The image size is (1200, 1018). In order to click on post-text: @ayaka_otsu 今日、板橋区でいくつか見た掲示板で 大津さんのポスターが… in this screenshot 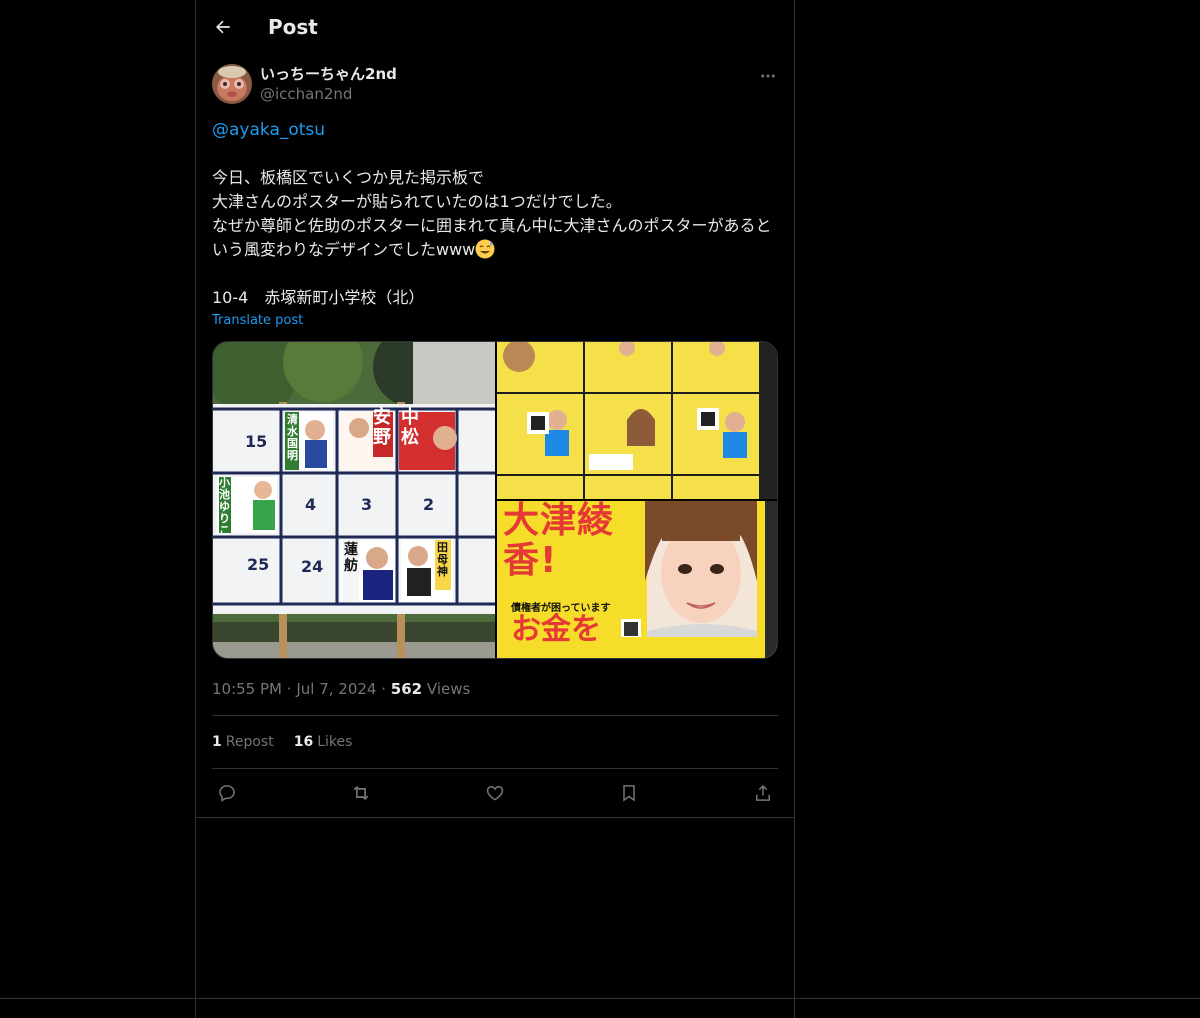, I will do `click(495, 214)`.